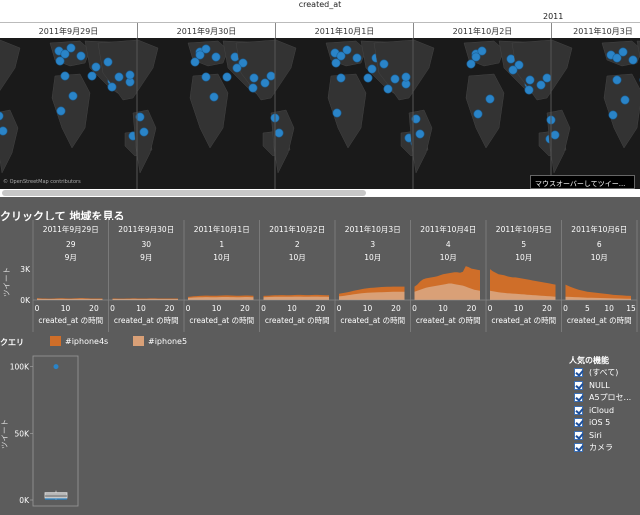 This screenshot has width=640, height=515. Describe the element at coordinates (524, 229) in the screenshot. I see `pane-date-label: 2011年10月5日` at that location.